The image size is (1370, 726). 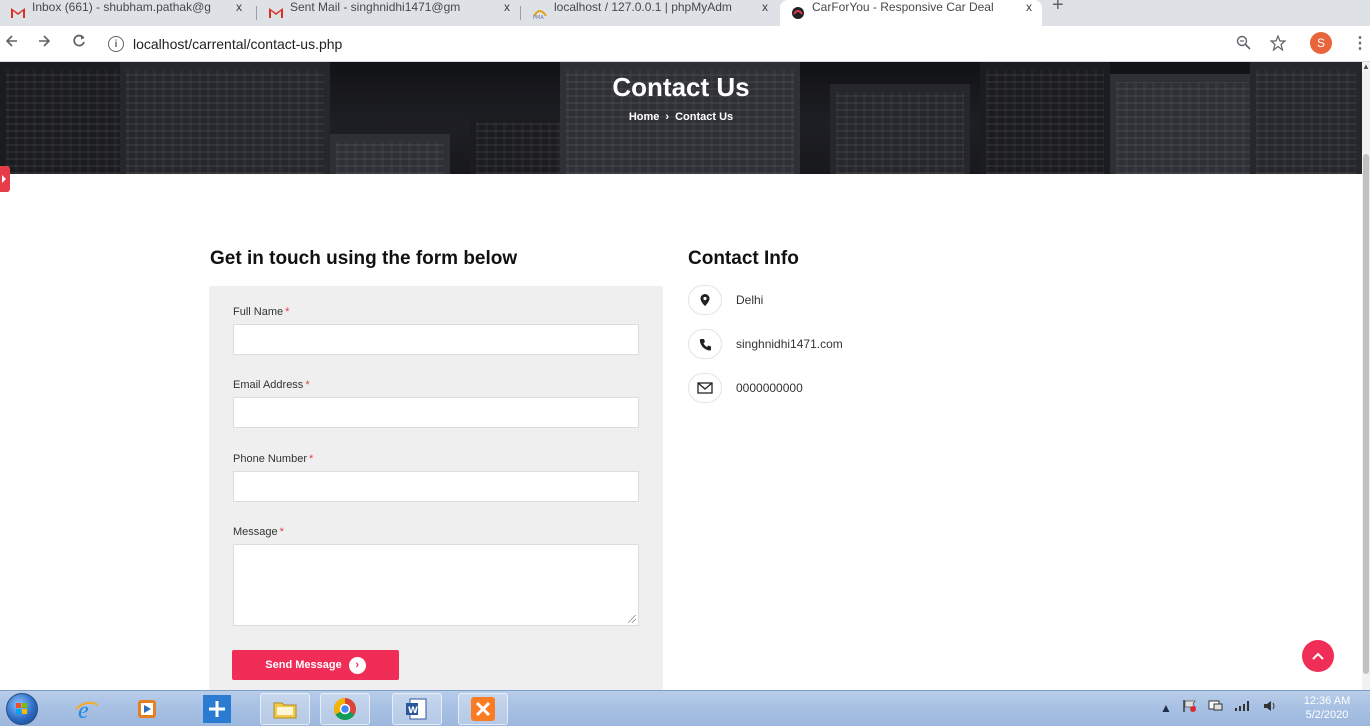 I want to click on address-bar: i localhost/carrental/contact-us.php, so click(x=698, y=44).